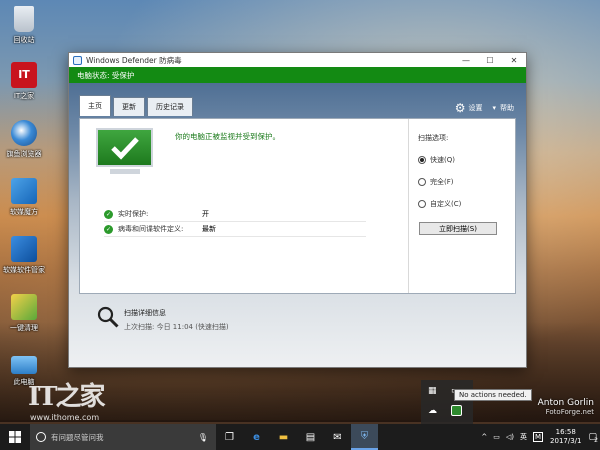 The image size is (600, 450). What do you see at coordinates (24, 96) in the screenshot?
I see `desktop-icon-label: IT之家` at bounding box center [24, 96].